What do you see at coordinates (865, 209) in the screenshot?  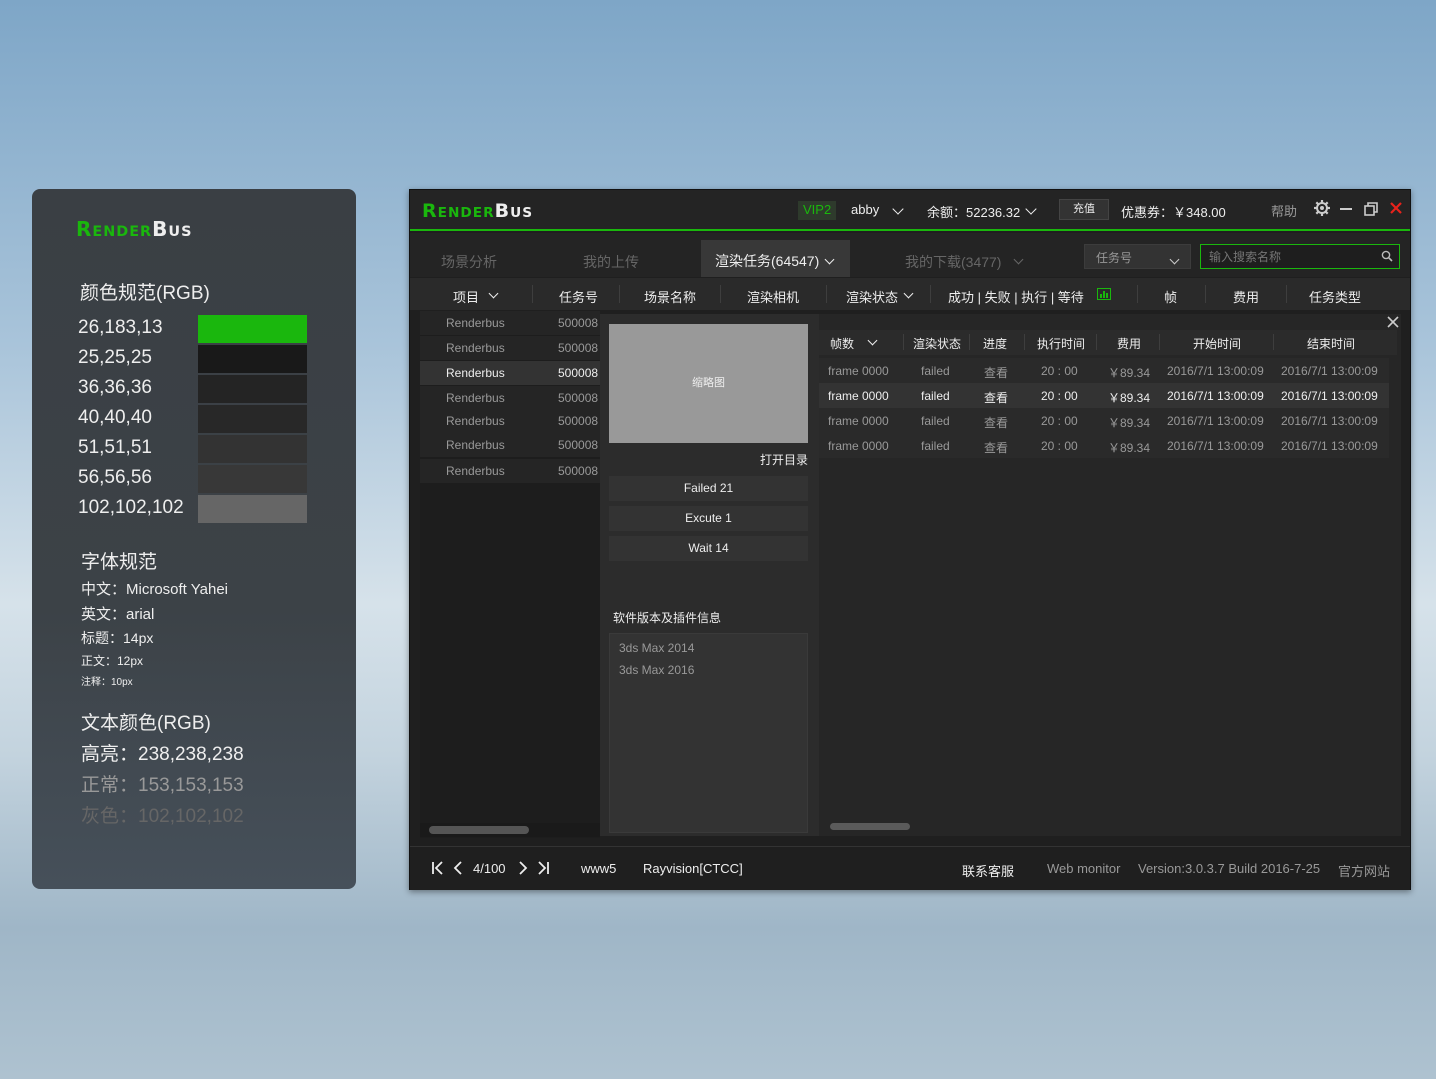 I see `user-name: abby` at bounding box center [865, 209].